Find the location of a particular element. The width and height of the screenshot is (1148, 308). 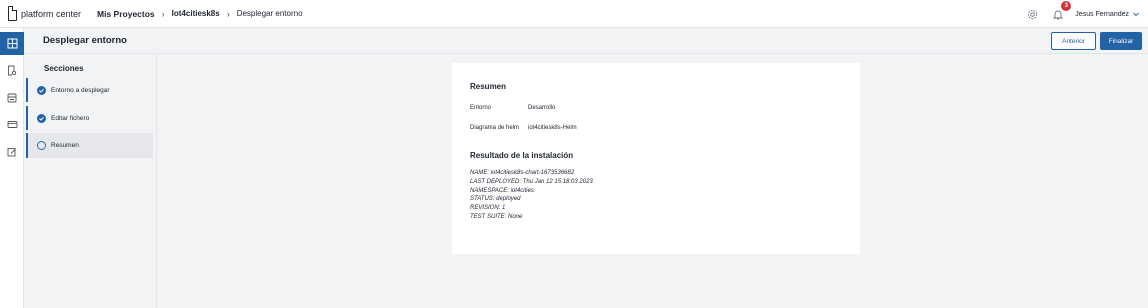

previous-button: Anterior is located at coordinates (1073, 41).